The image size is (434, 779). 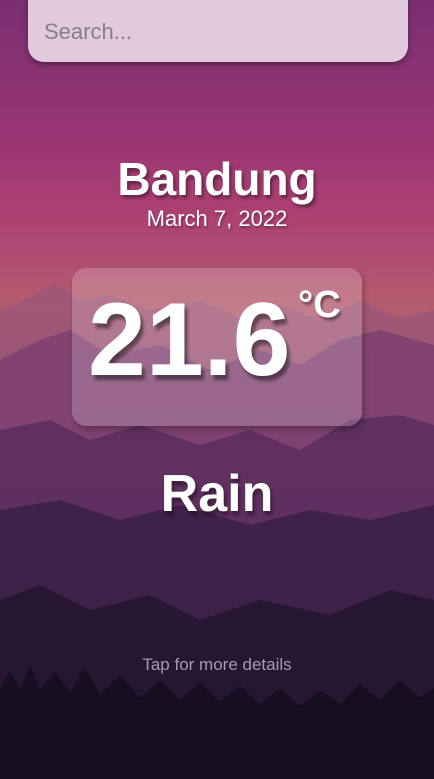 What do you see at coordinates (217, 218) in the screenshot?
I see `current-date: March 7, 2022` at bounding box center [217, 218].